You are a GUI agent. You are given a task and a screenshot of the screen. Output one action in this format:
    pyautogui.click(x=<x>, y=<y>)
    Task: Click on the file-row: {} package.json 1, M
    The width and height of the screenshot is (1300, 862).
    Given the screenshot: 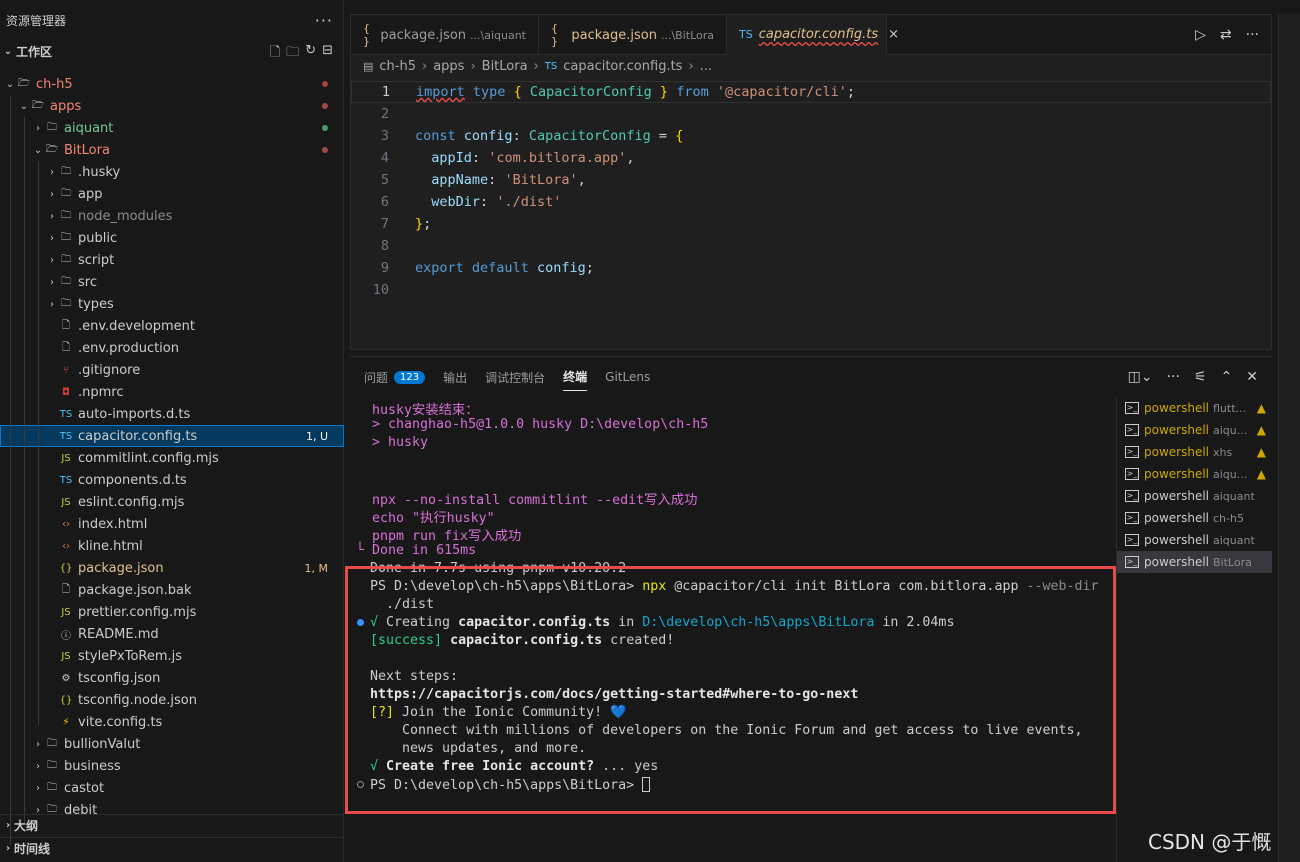 What is the action you would take?
    pyautogui.click(x=172, y=568)
    